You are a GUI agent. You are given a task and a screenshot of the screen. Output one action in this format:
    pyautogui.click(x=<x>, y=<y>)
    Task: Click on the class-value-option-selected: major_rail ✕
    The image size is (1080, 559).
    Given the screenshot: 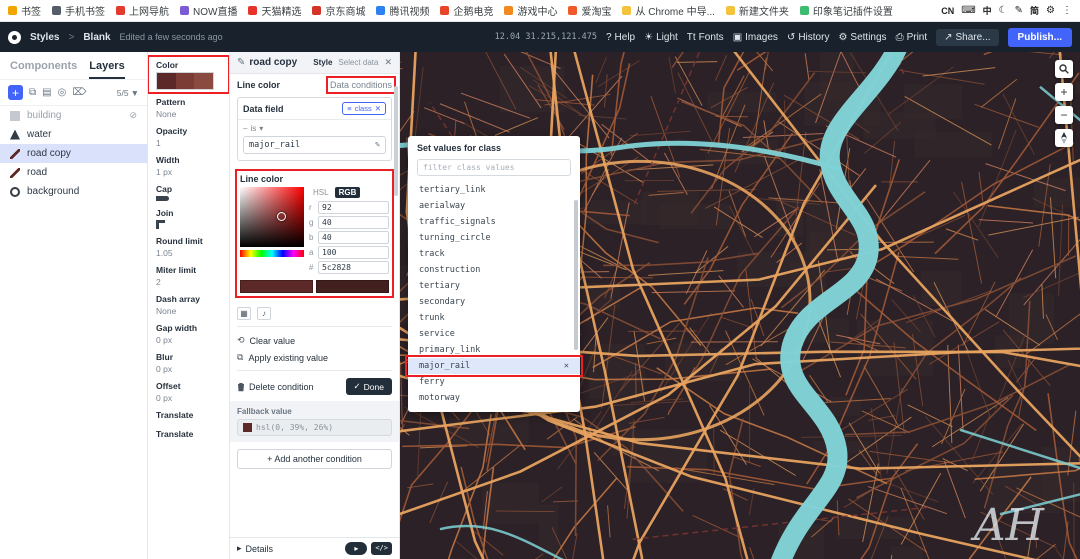 What is the action you would take?
    pyautogui.click(x=494, y=366)
    